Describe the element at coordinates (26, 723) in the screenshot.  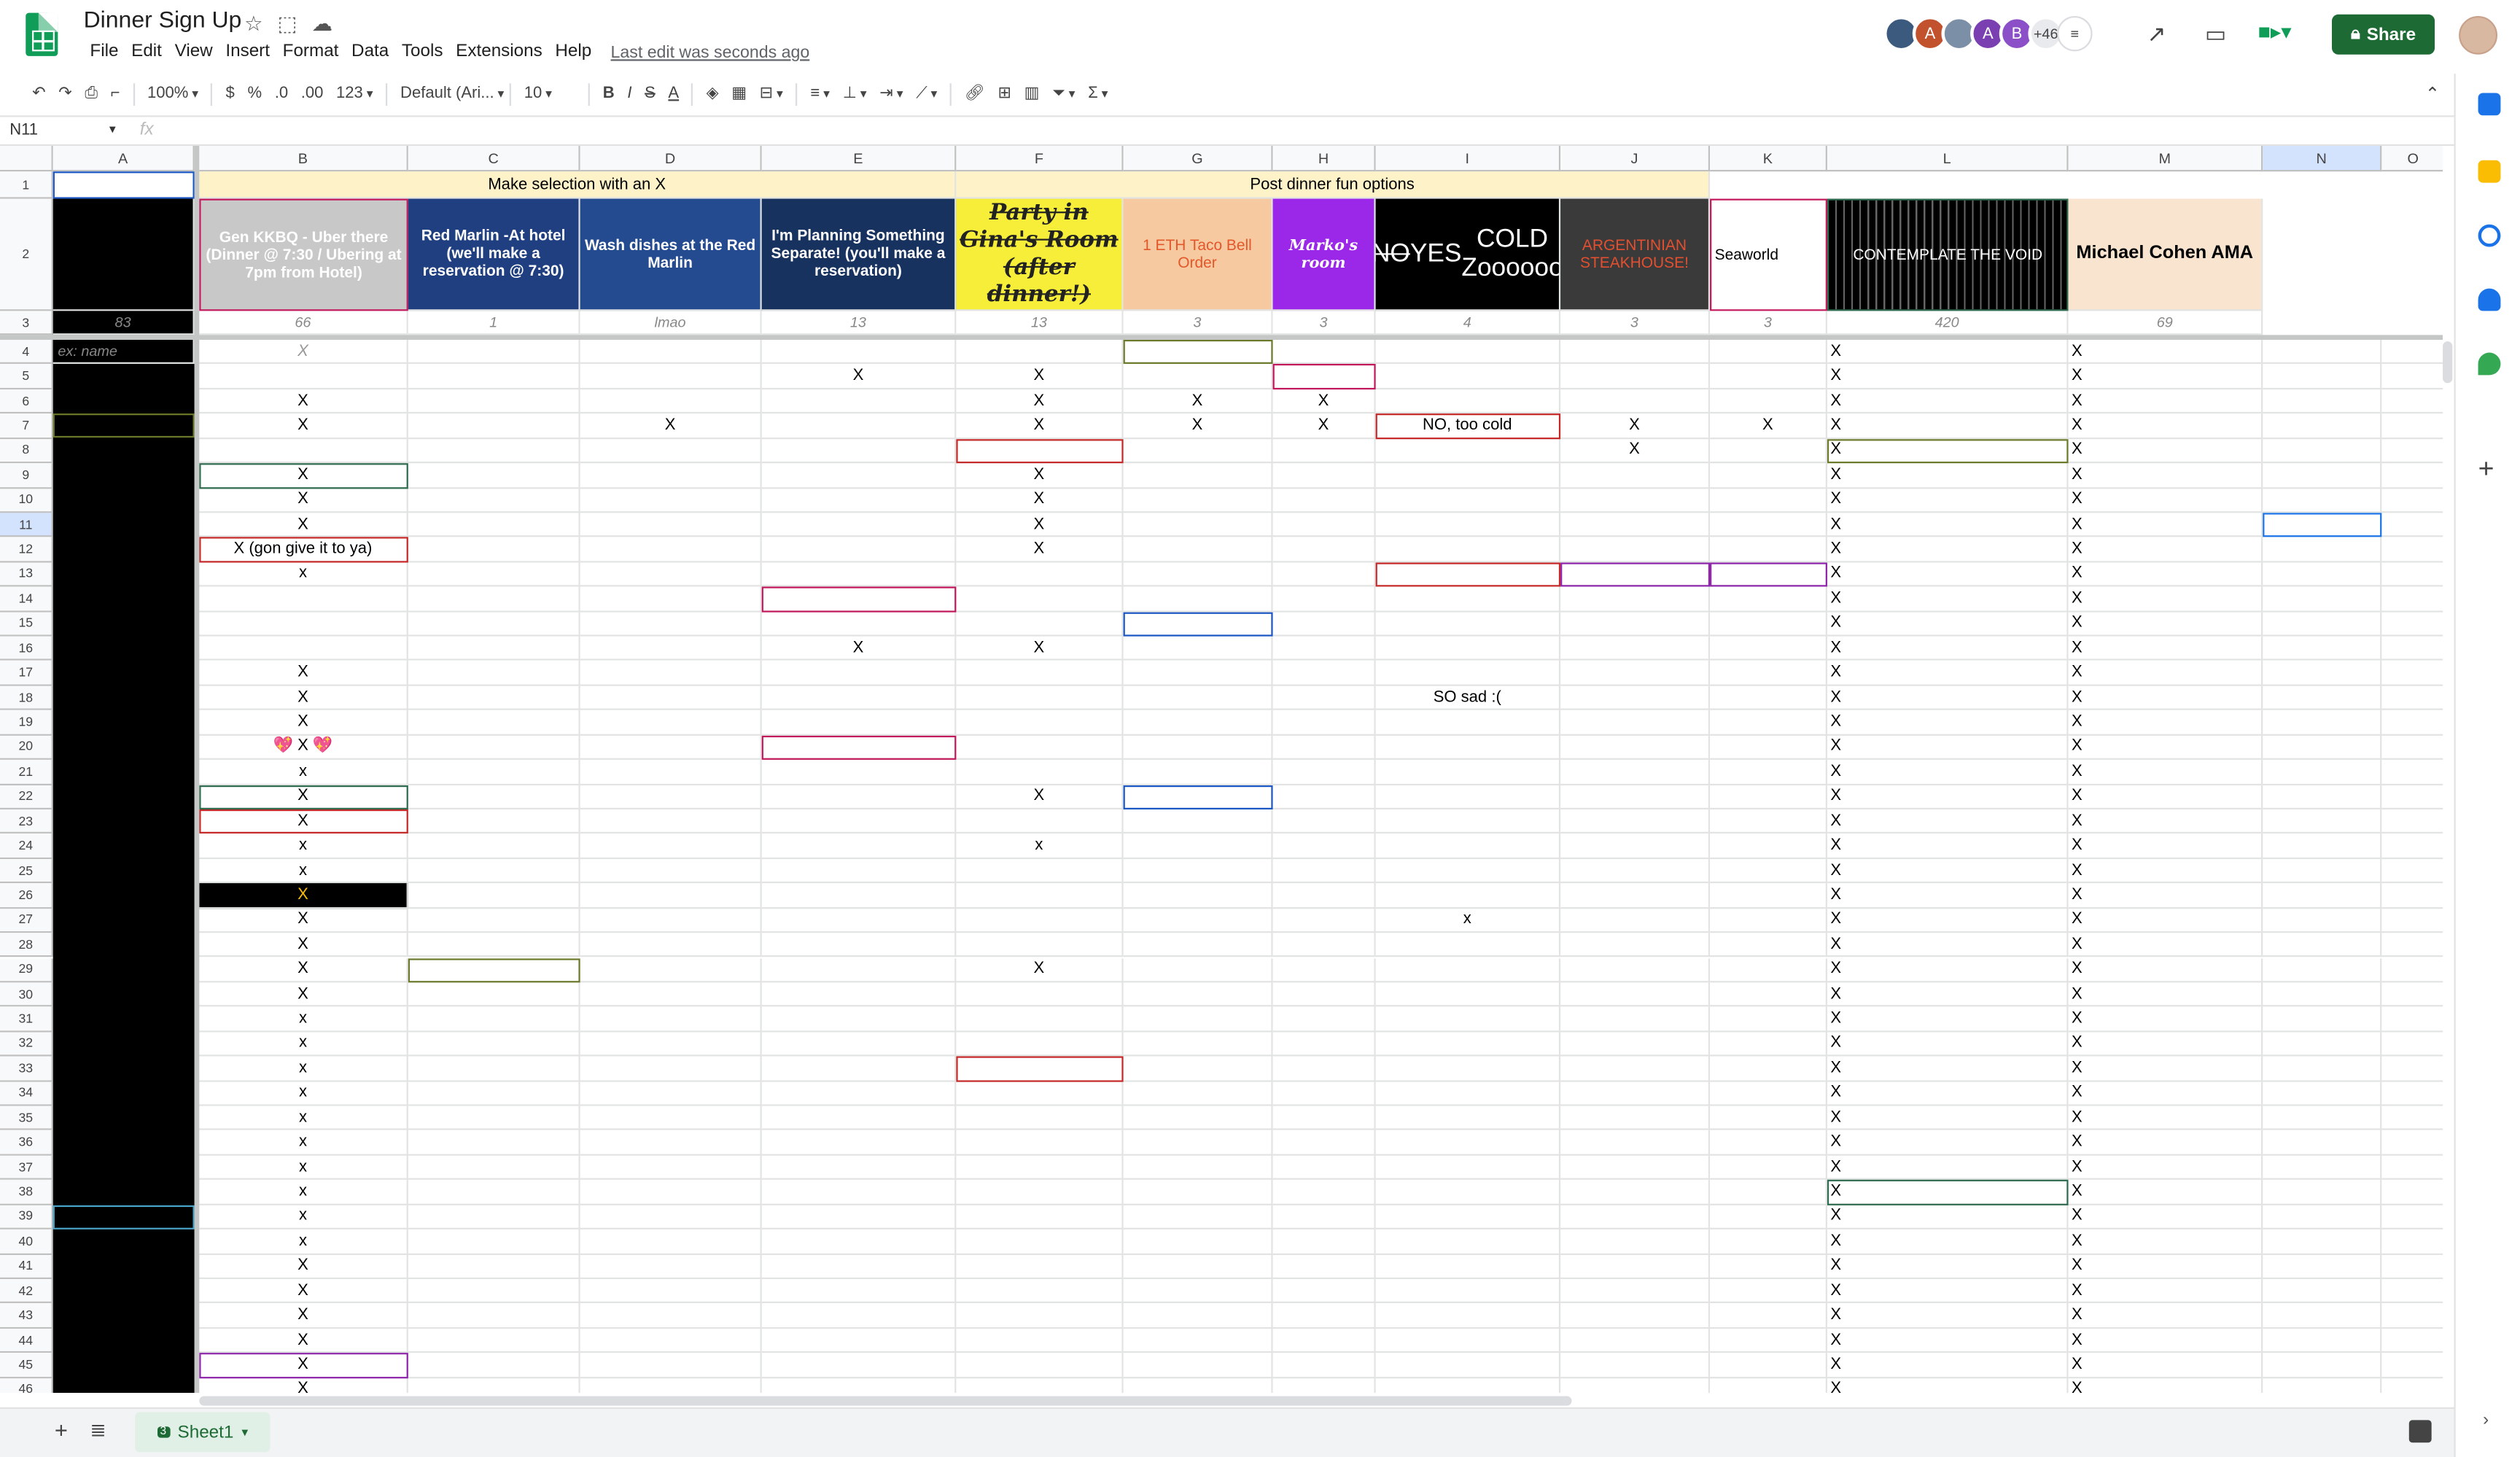
I see `row-header: 19` at that location.